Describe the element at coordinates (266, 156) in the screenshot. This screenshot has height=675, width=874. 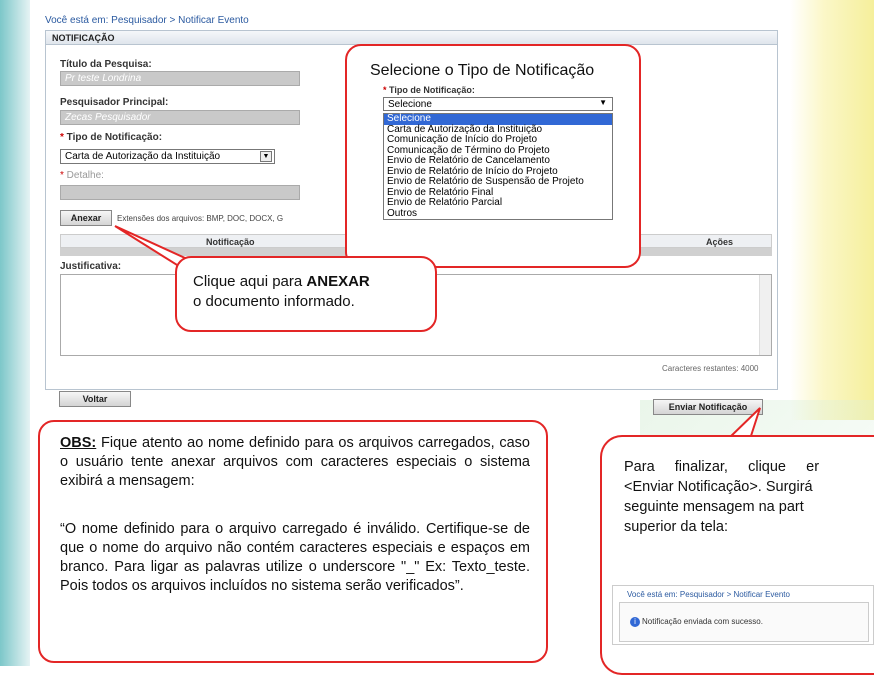
I see `chevron-down-icon: ▼` at that location.